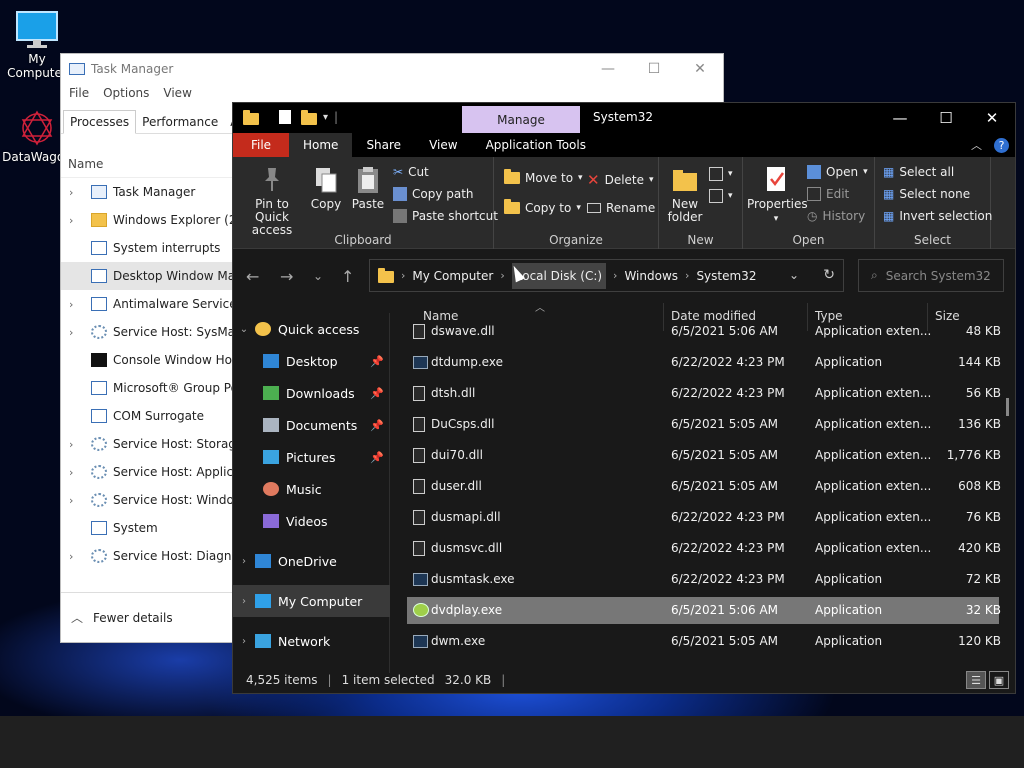 The image size is (1024, 768). I want to click on nav-item-pictures: Pictures 📌, so click(311, 457).